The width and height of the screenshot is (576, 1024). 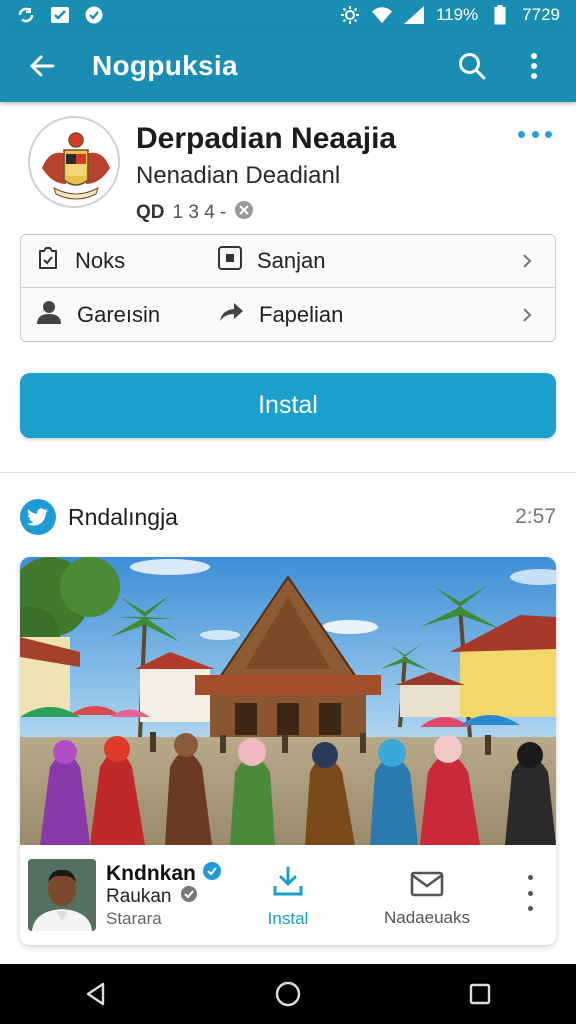 What do you see at coordinates (427, 884) in the screenshot?
I see `envelope-icon` at bounding box center [427, 884].